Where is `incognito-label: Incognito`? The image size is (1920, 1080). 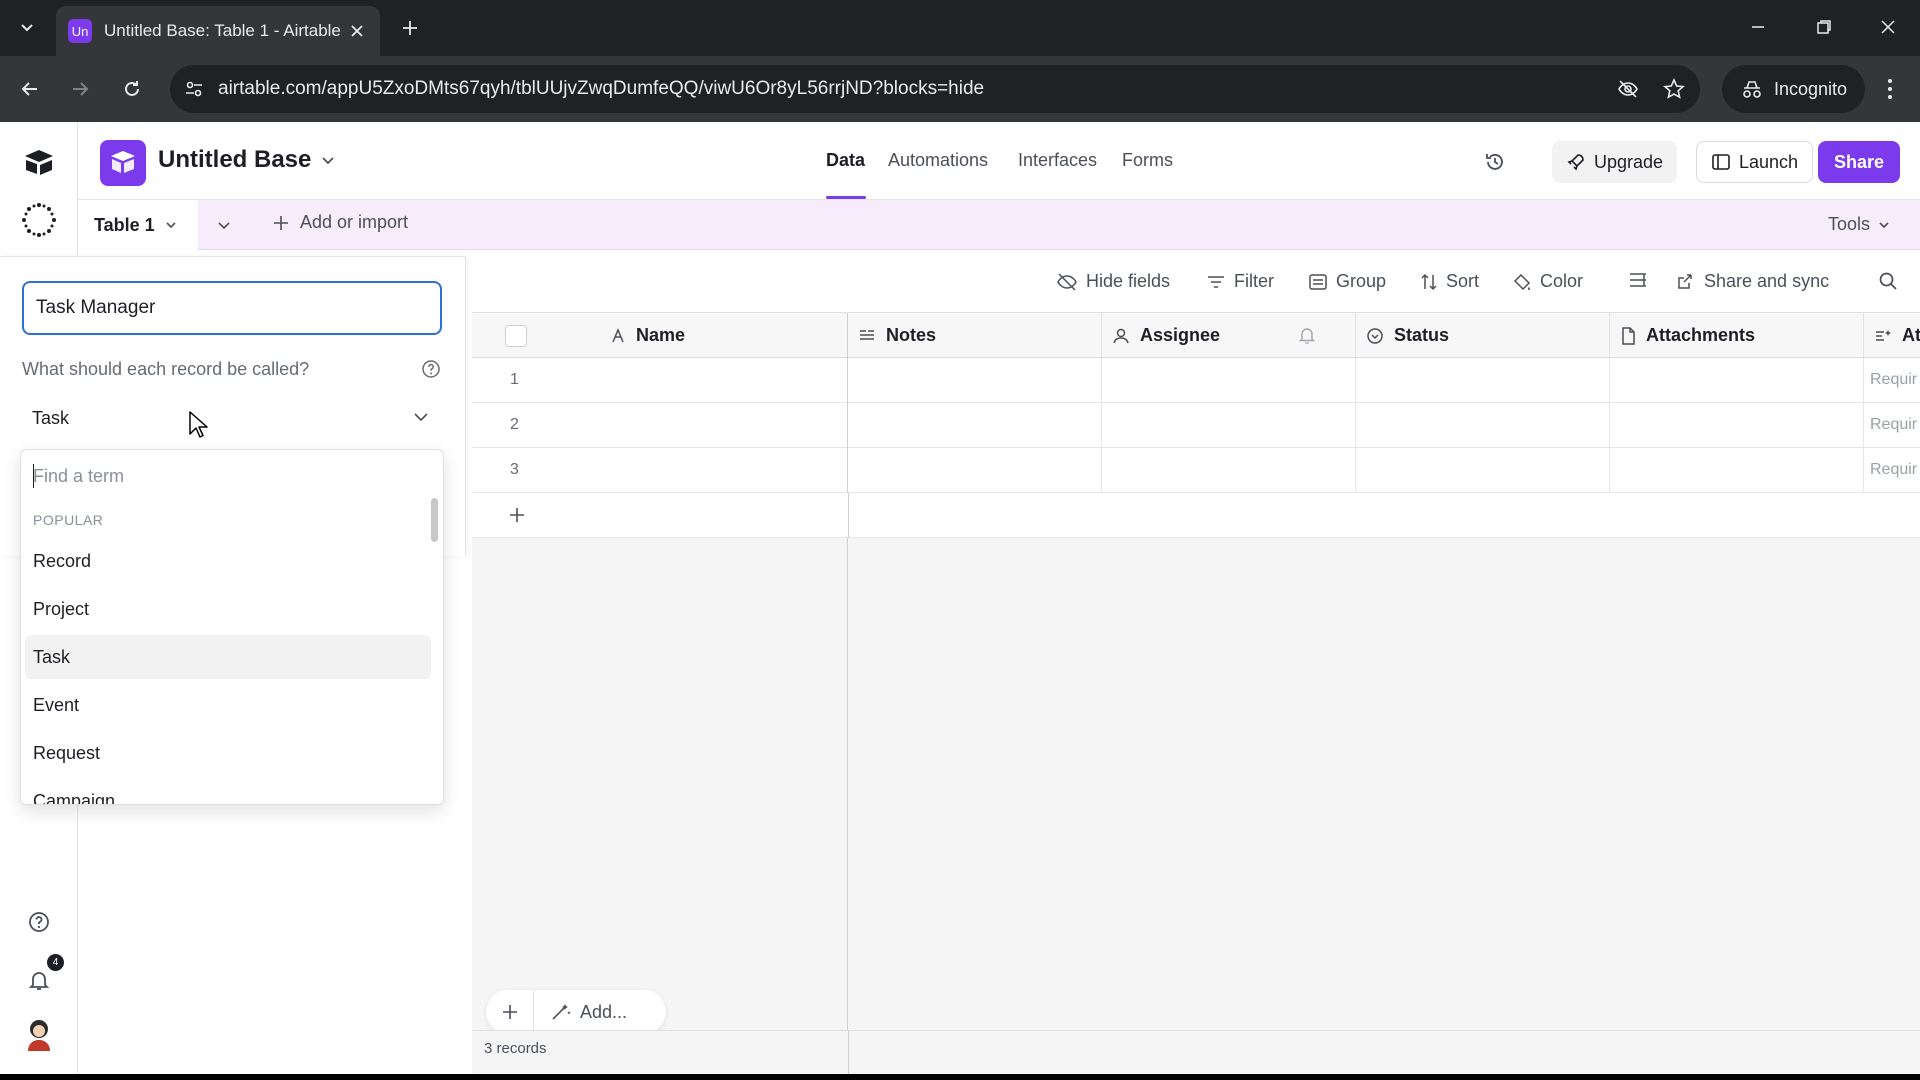
incognito-label: Incognito is located at coordinates (1811, 88).